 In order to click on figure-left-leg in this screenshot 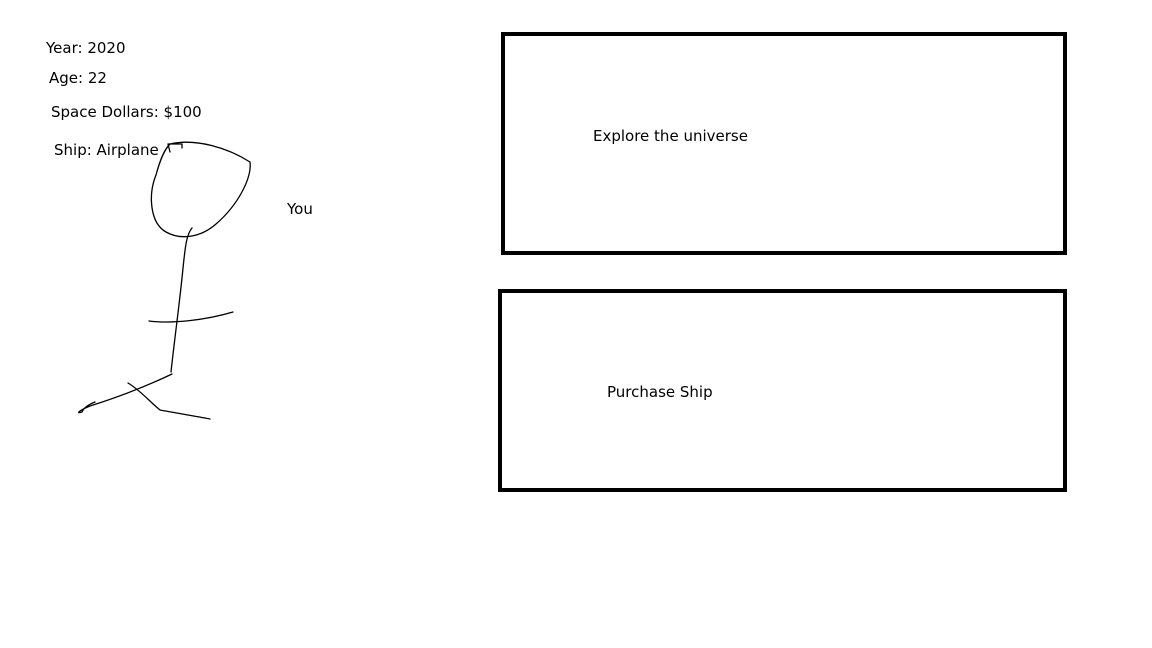, I will do `click(125, 393)`.